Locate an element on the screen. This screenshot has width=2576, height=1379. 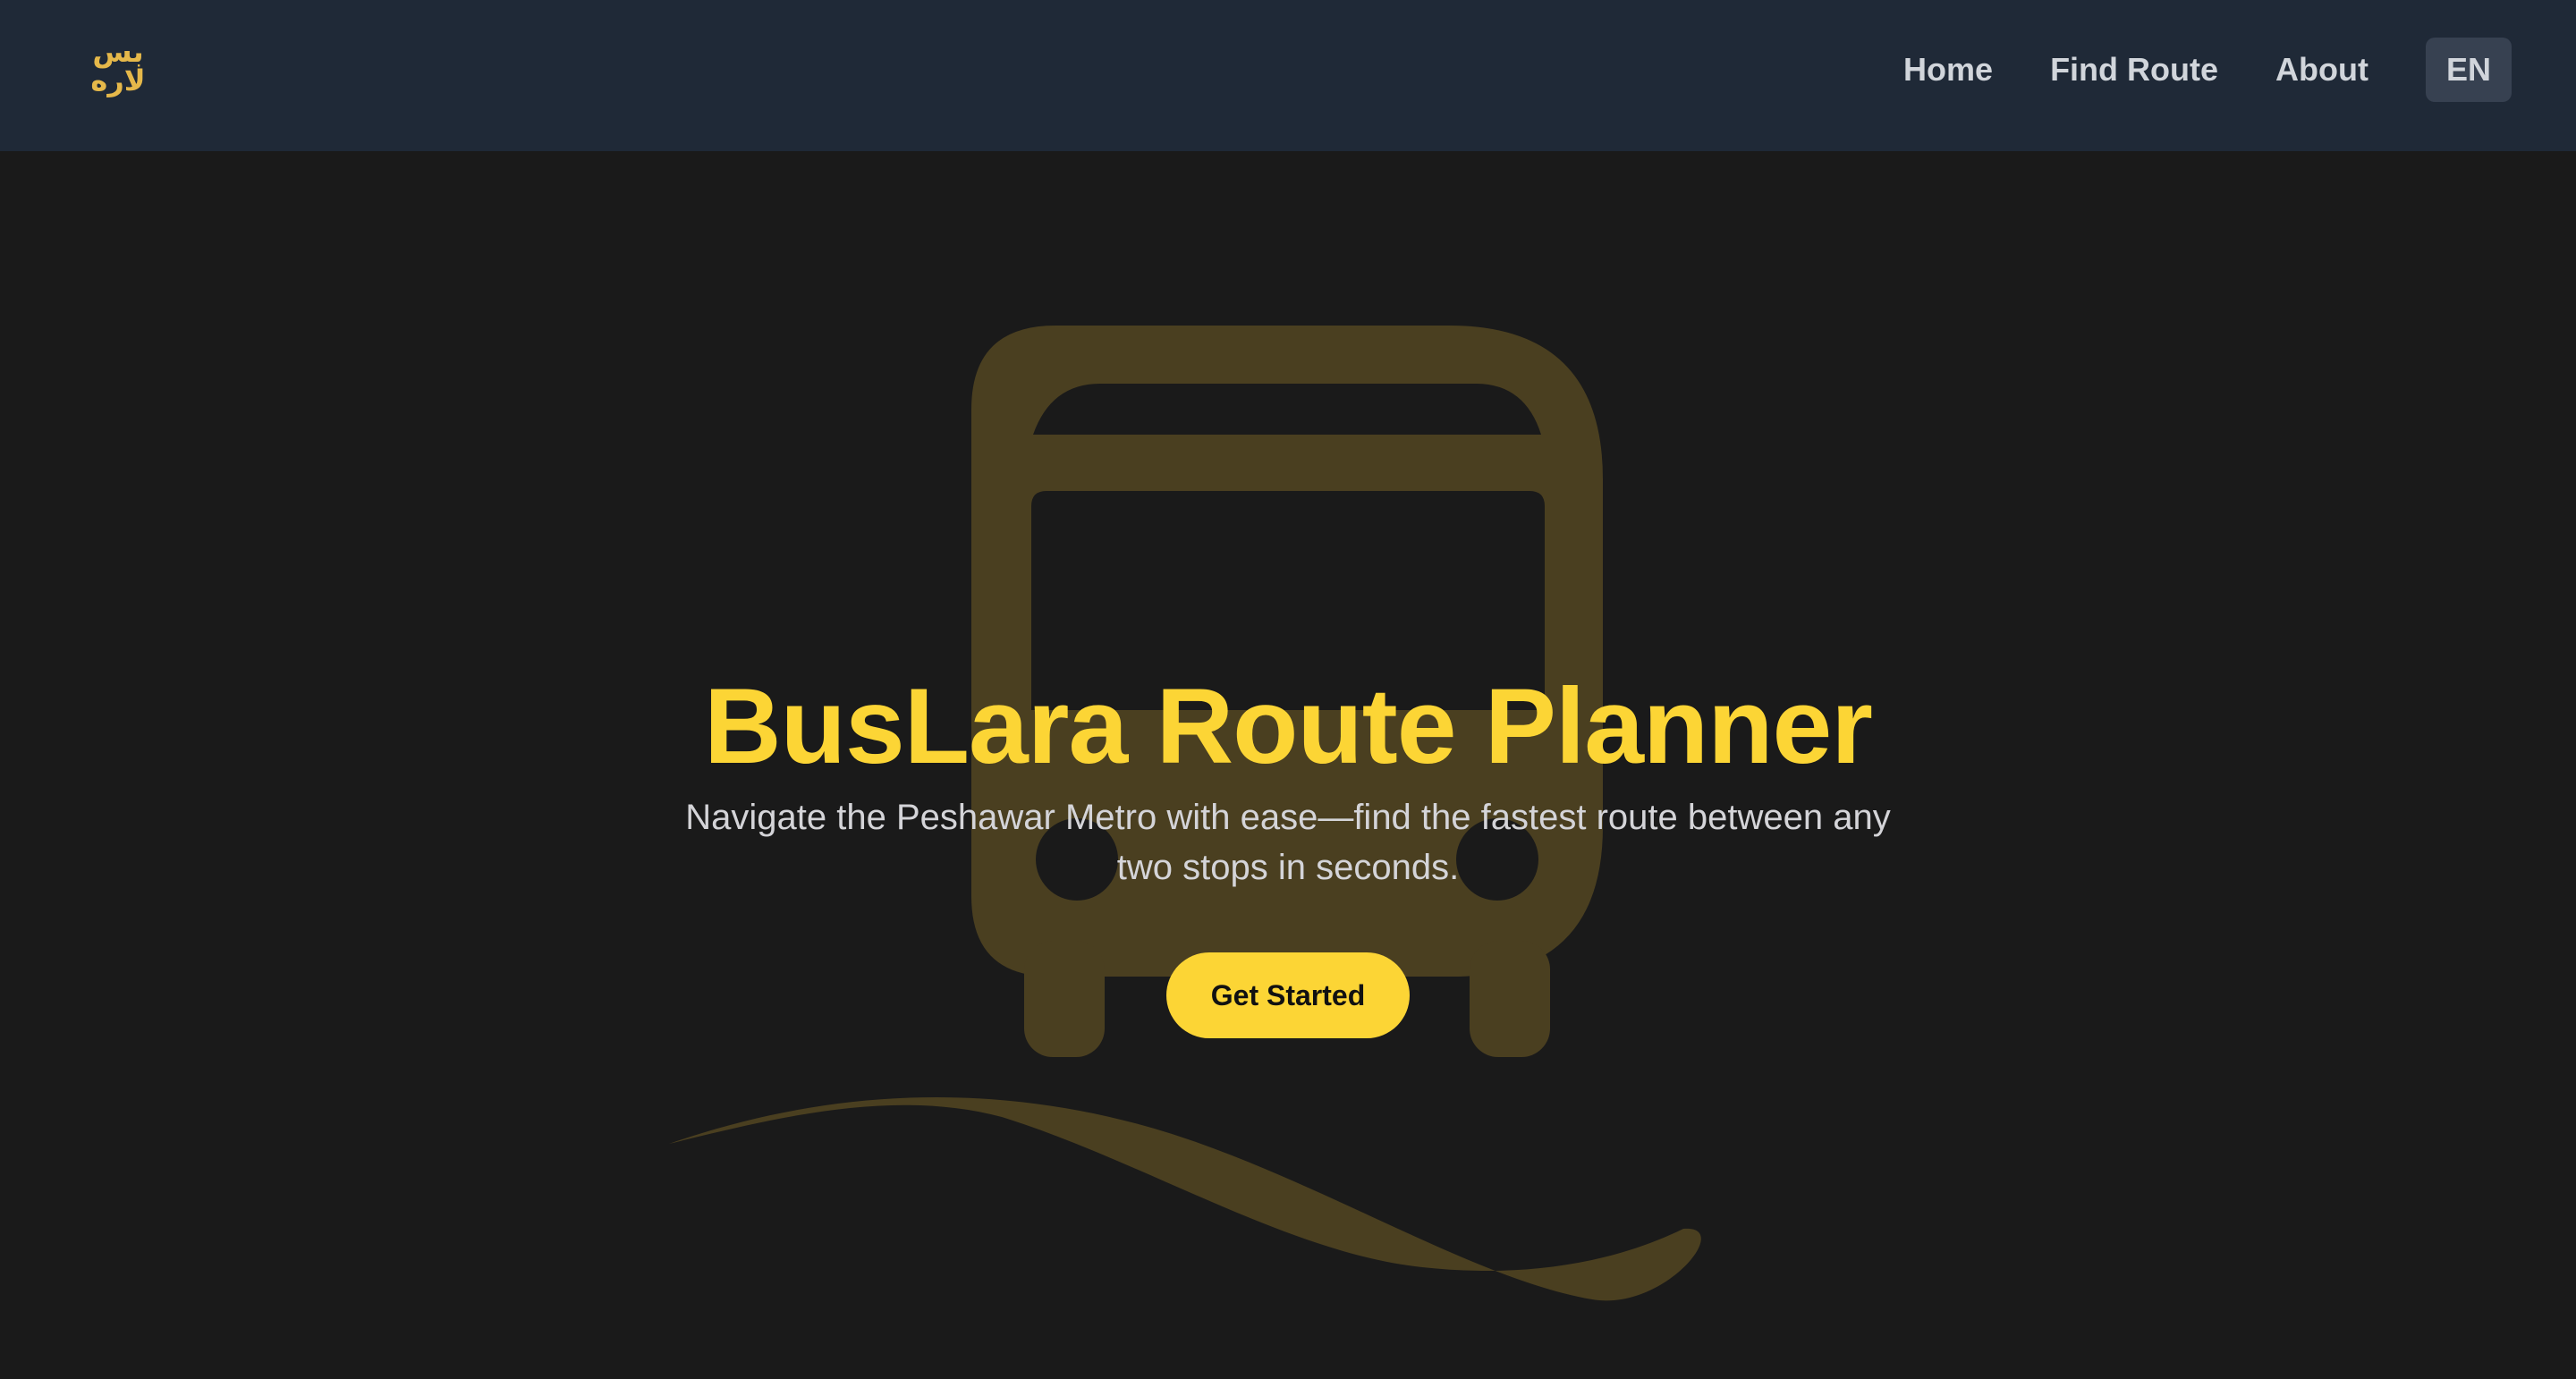
nav-links: Home Find Route About EN is located at coordinates (2207, 70).